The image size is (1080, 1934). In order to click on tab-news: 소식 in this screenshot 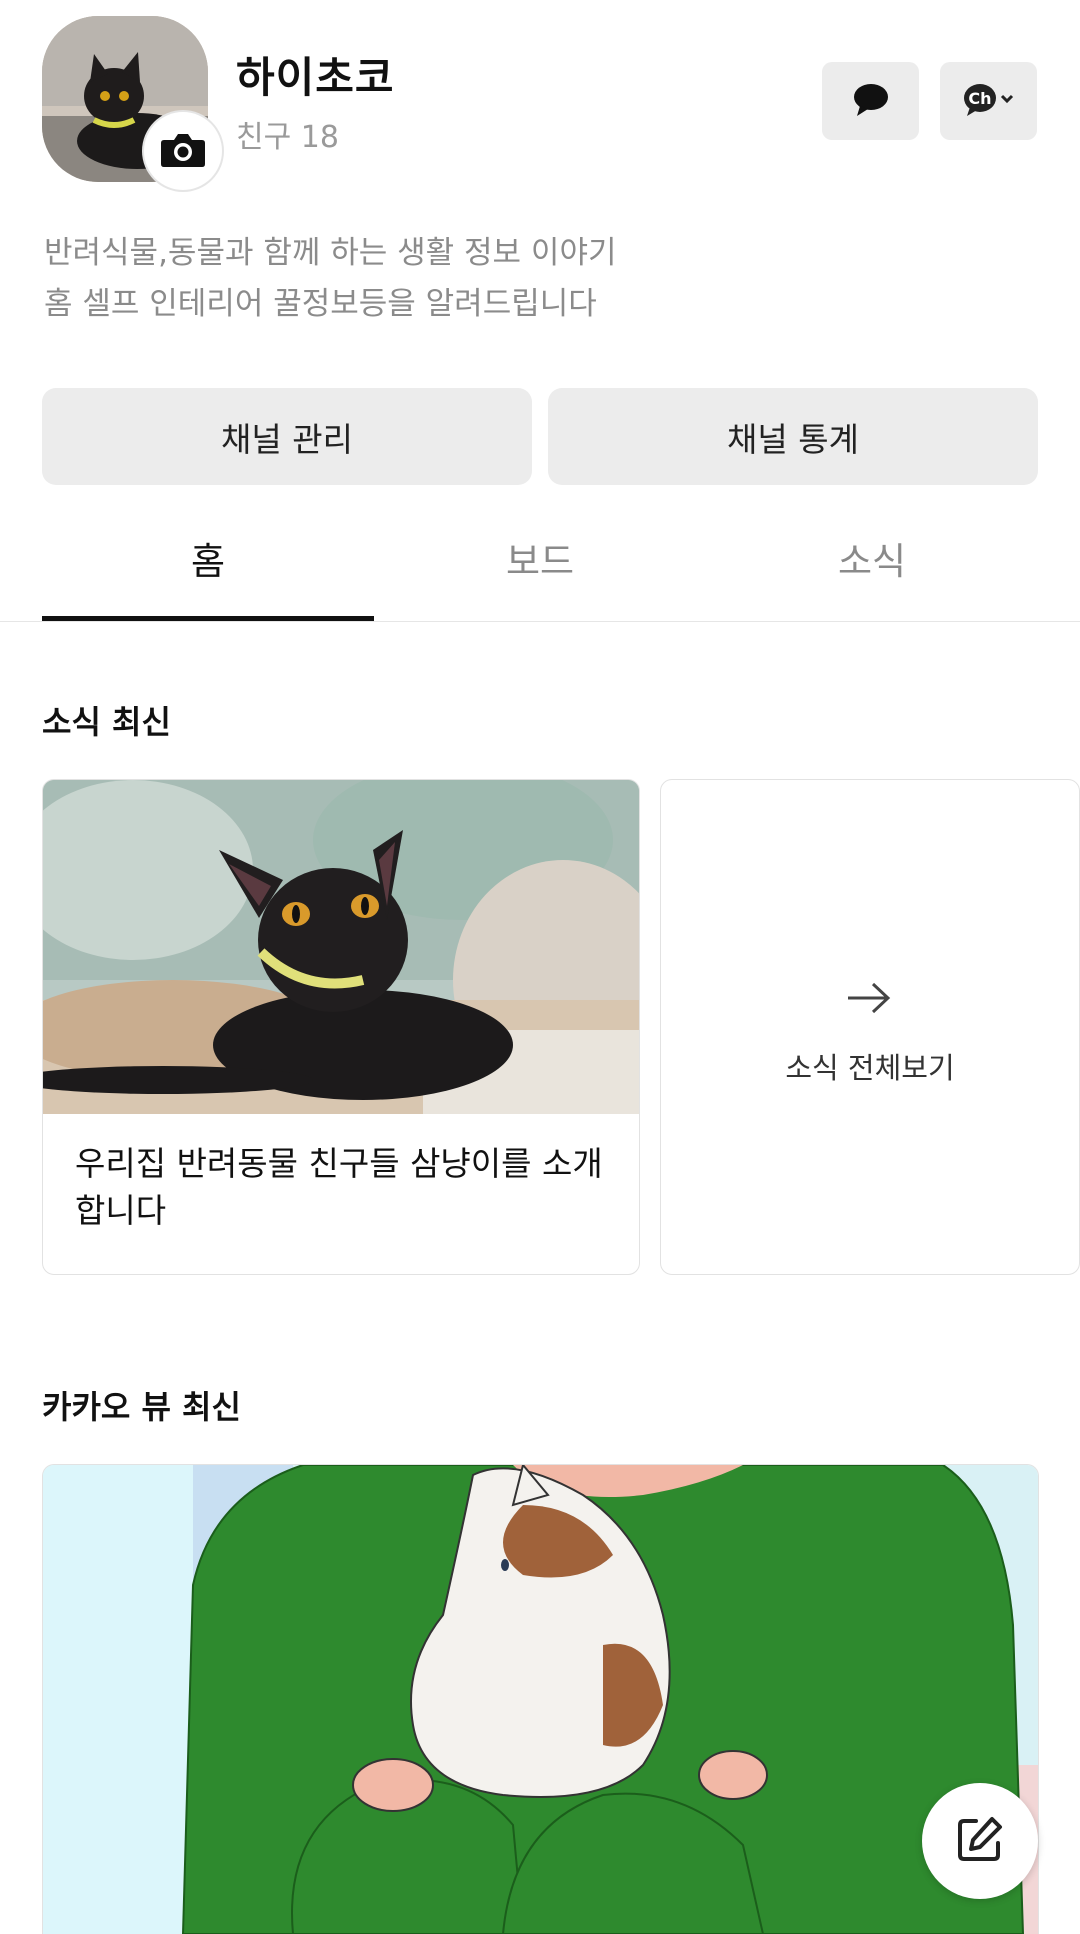, I will do `click(872, 577)`.